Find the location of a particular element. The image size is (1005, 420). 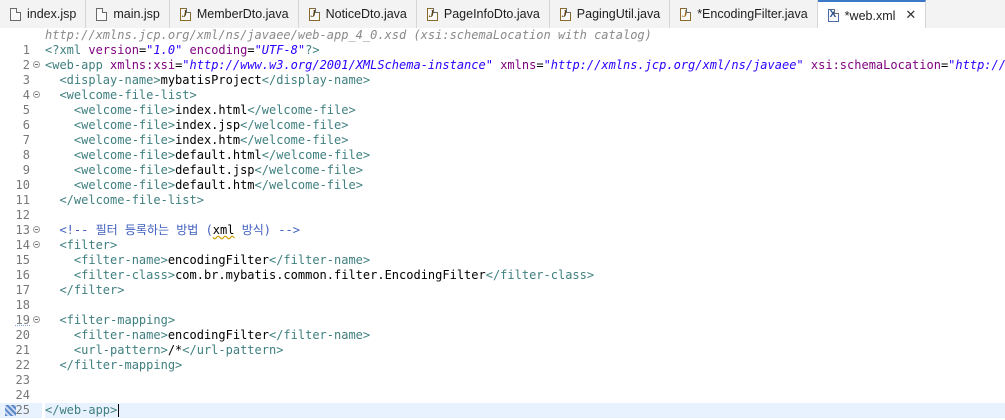

line-number-text: 1 is located at coordinates (26, 50).